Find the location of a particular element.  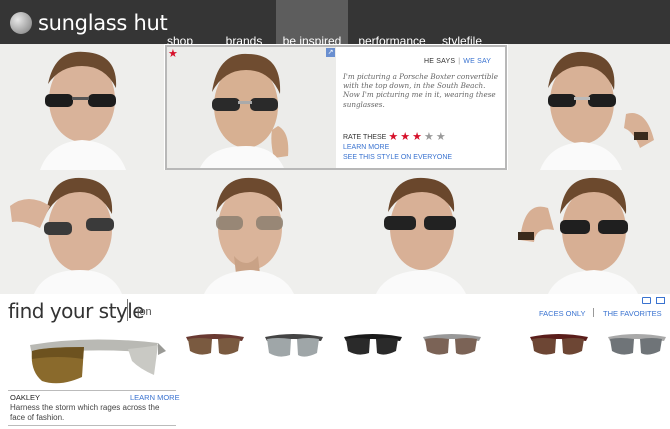

nav-shop: shop is located at coordinates (180, 24).